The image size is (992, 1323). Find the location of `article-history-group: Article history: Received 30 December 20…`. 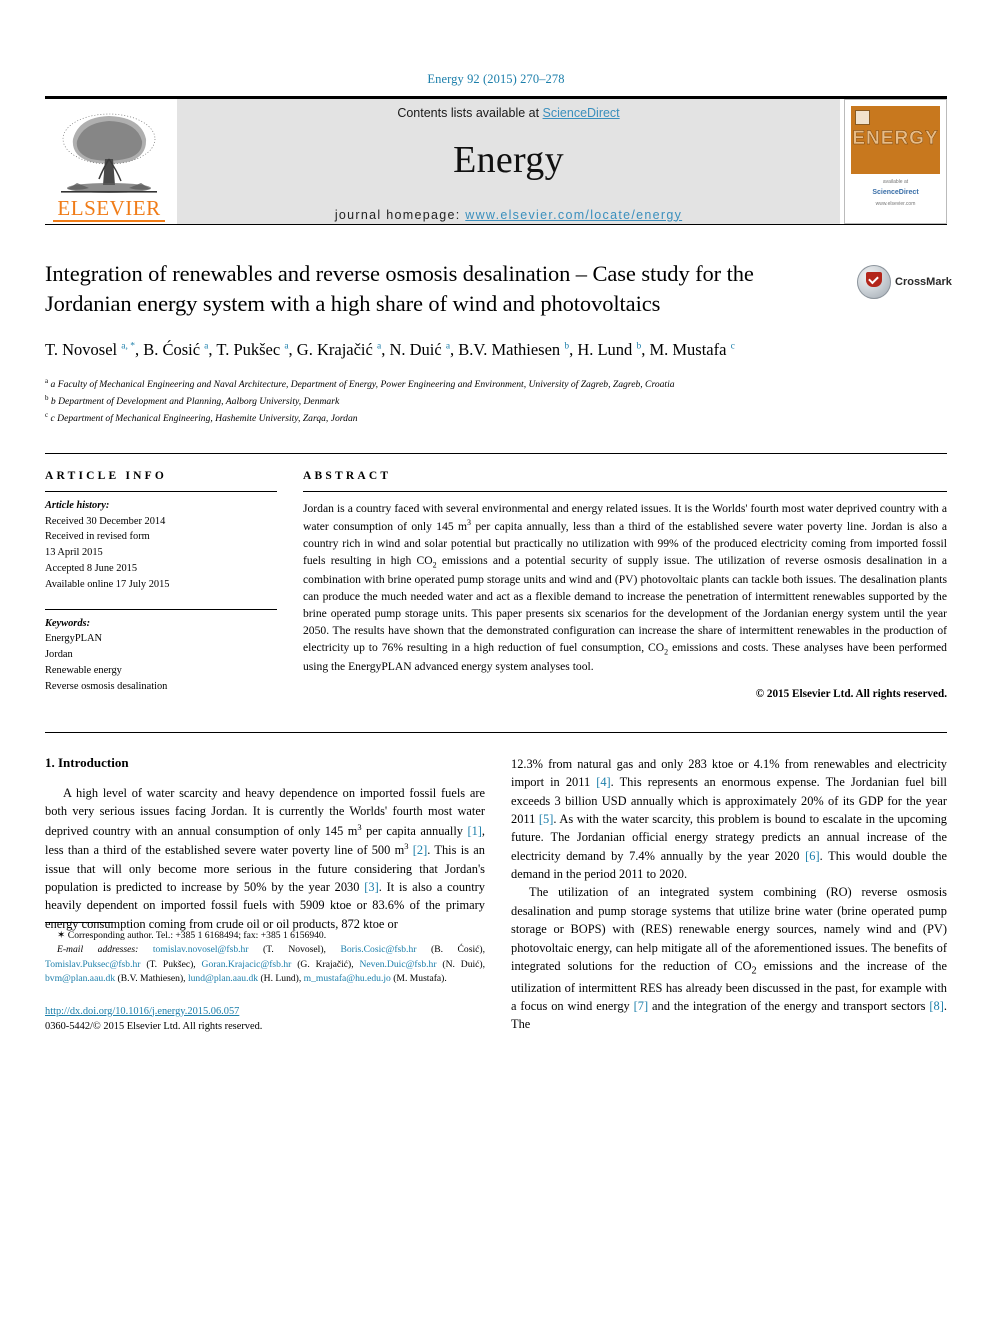

article-history-group: Article history: Received 30 December 20… is located at coordinates (161, 542).